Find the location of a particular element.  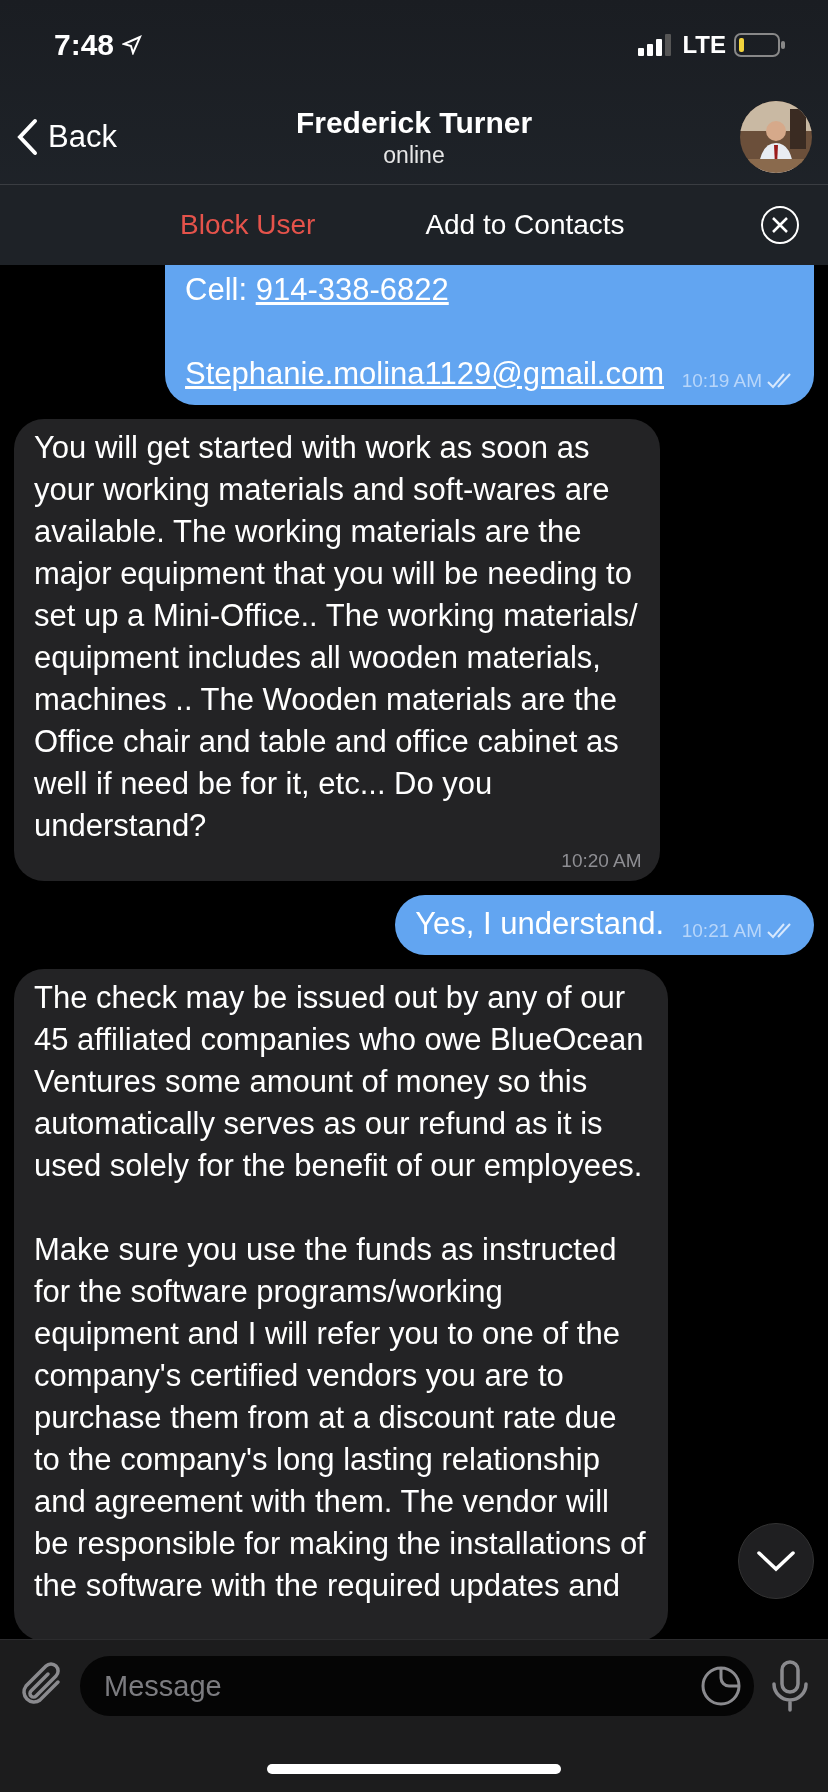

block-user-button: Block User is located at coordinates (248, 225).